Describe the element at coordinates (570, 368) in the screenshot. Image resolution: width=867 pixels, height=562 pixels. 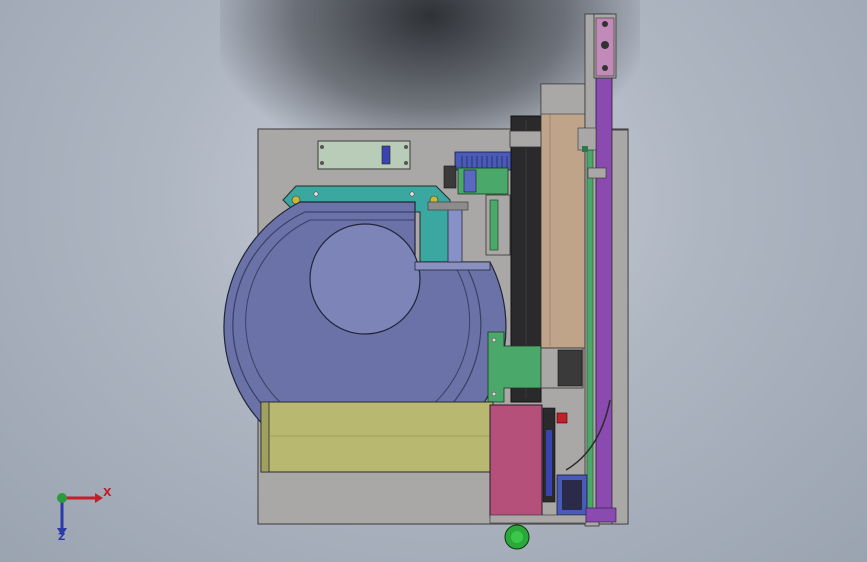
I see `motor-body` at that location.